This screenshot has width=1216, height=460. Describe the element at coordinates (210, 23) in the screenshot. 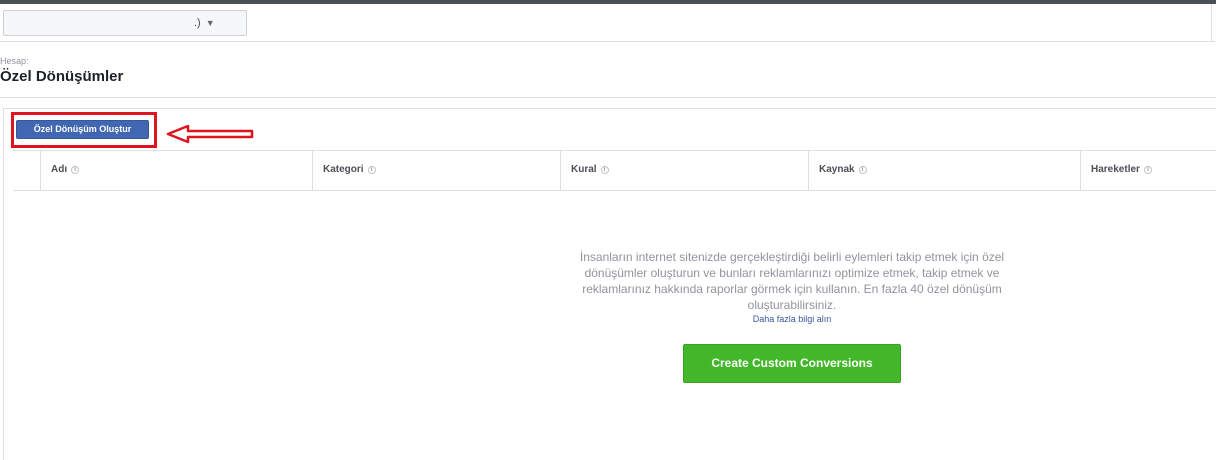

I see `chevron-down-icon: ▼` at that location.